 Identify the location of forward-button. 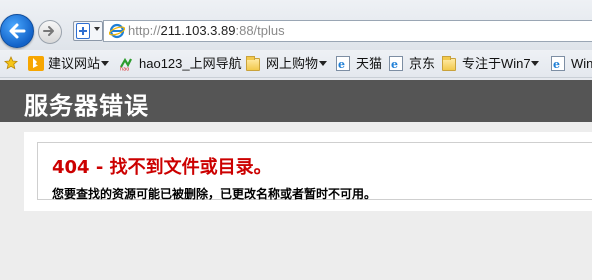
(50, 32).